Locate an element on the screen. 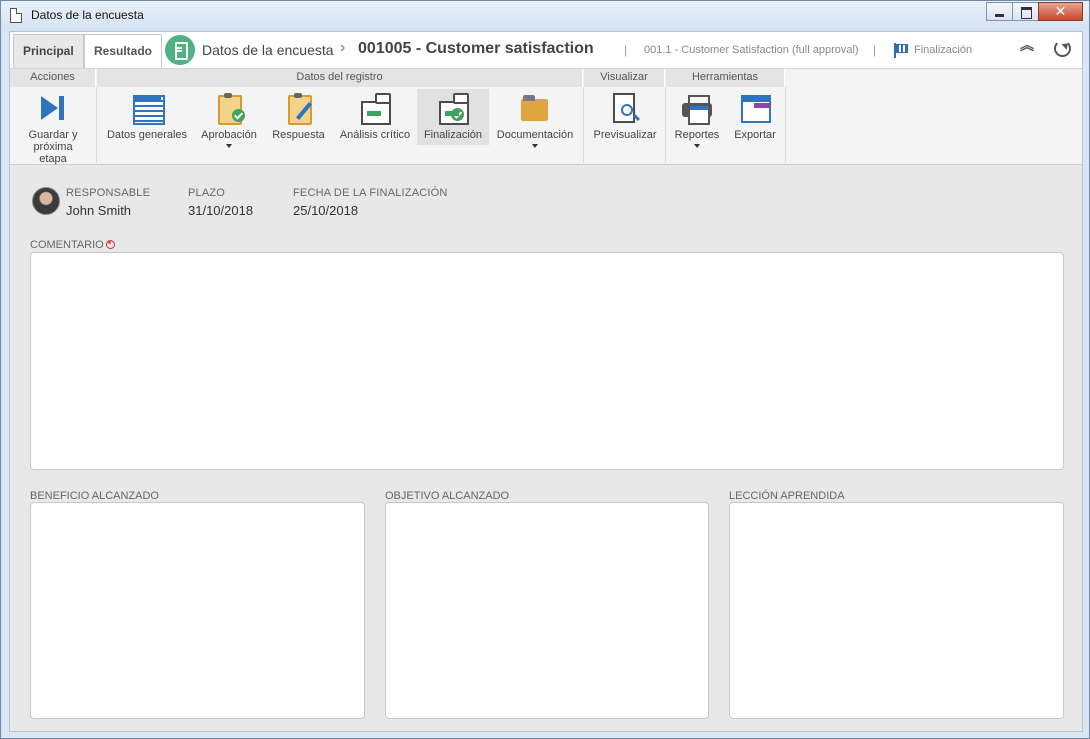  approval-icon is located at coordinates (229, 109).